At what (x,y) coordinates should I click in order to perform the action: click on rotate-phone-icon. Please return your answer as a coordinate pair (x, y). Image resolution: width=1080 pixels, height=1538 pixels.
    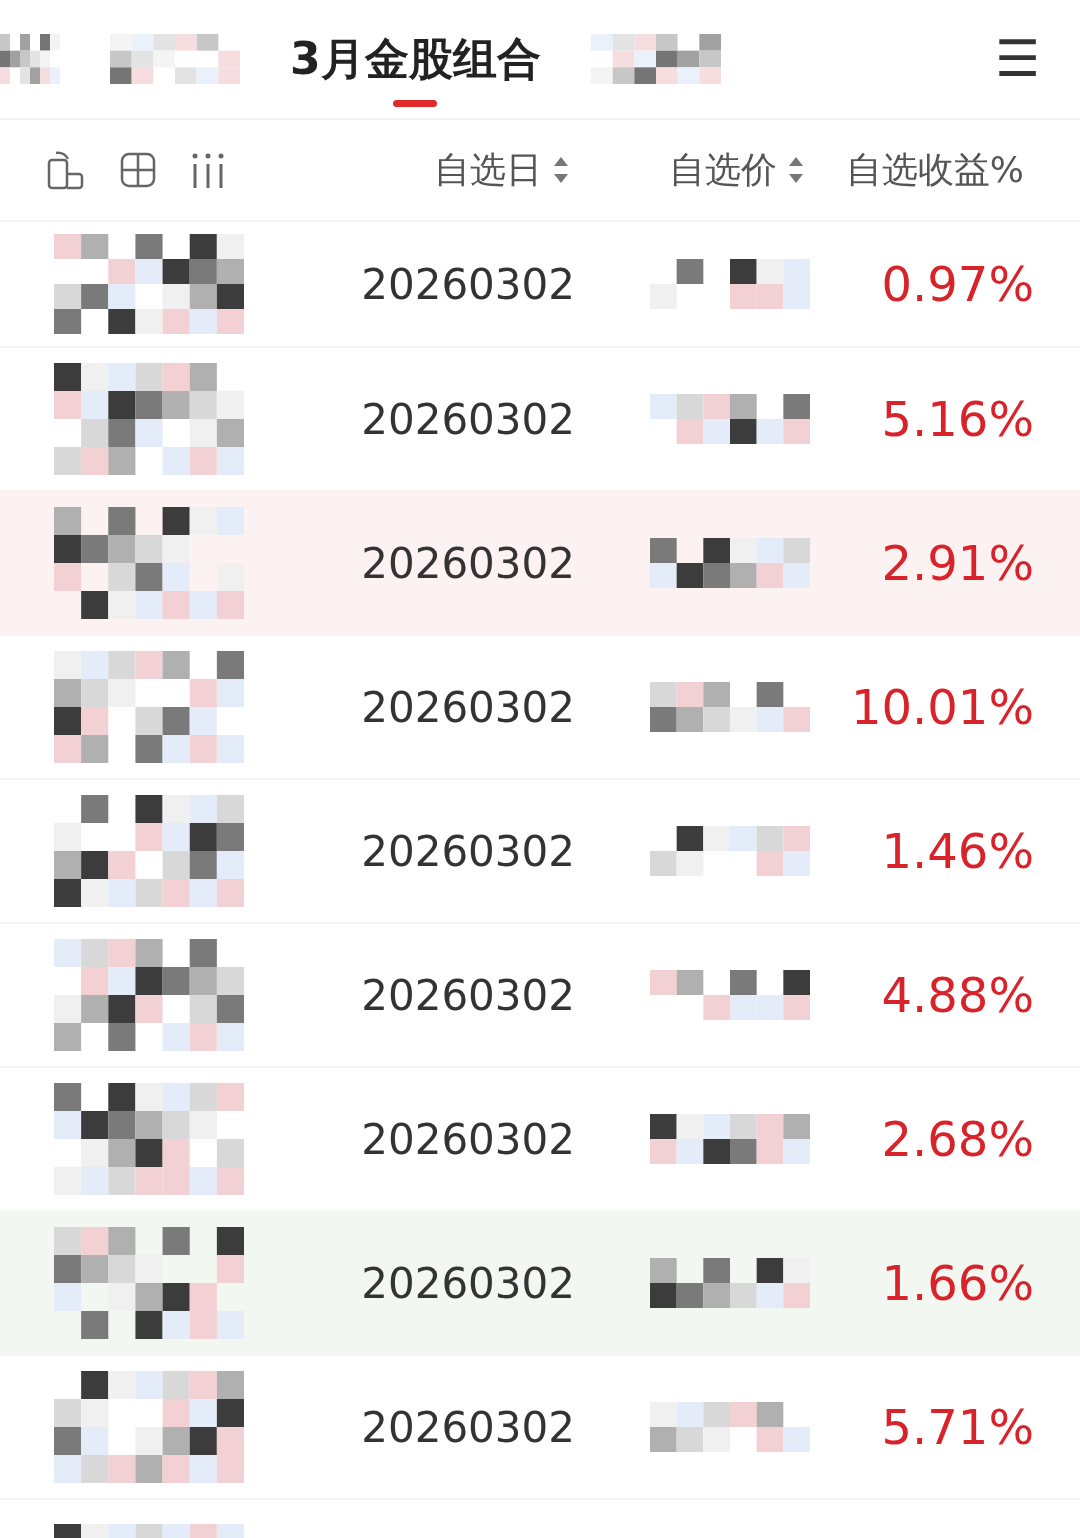
    Looking at the image, I should click on (66, 170).